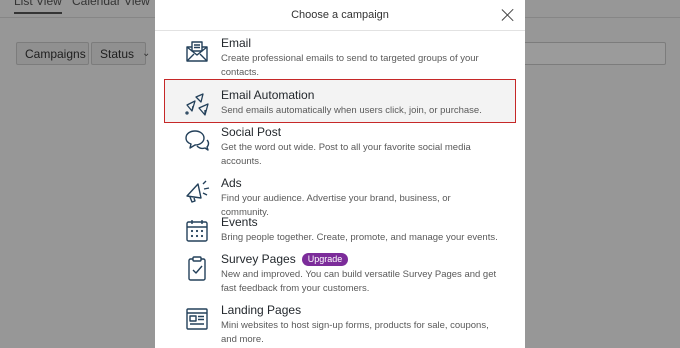 Image resolution: width=680 pixels, height=348 pixels. Describe the element at coordinates (239, 222) in the screenshot. I see `option-title: Events` at that location.